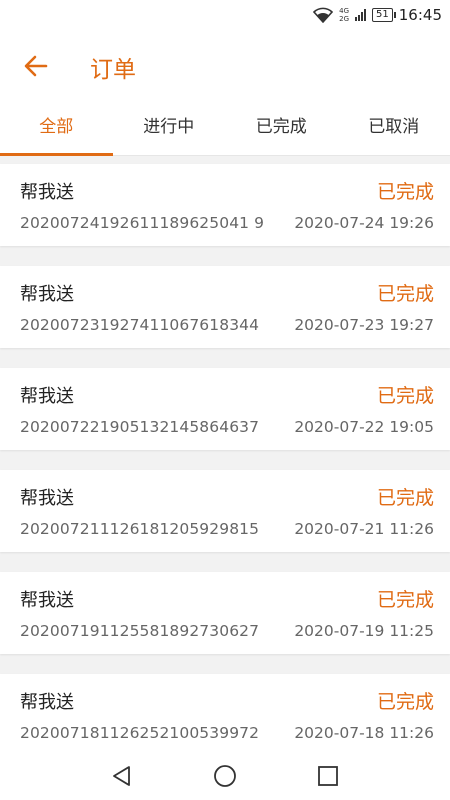 The width and height of the screenshot is (450, 800). I want to click on battery-level: 51, so click(382, 14).